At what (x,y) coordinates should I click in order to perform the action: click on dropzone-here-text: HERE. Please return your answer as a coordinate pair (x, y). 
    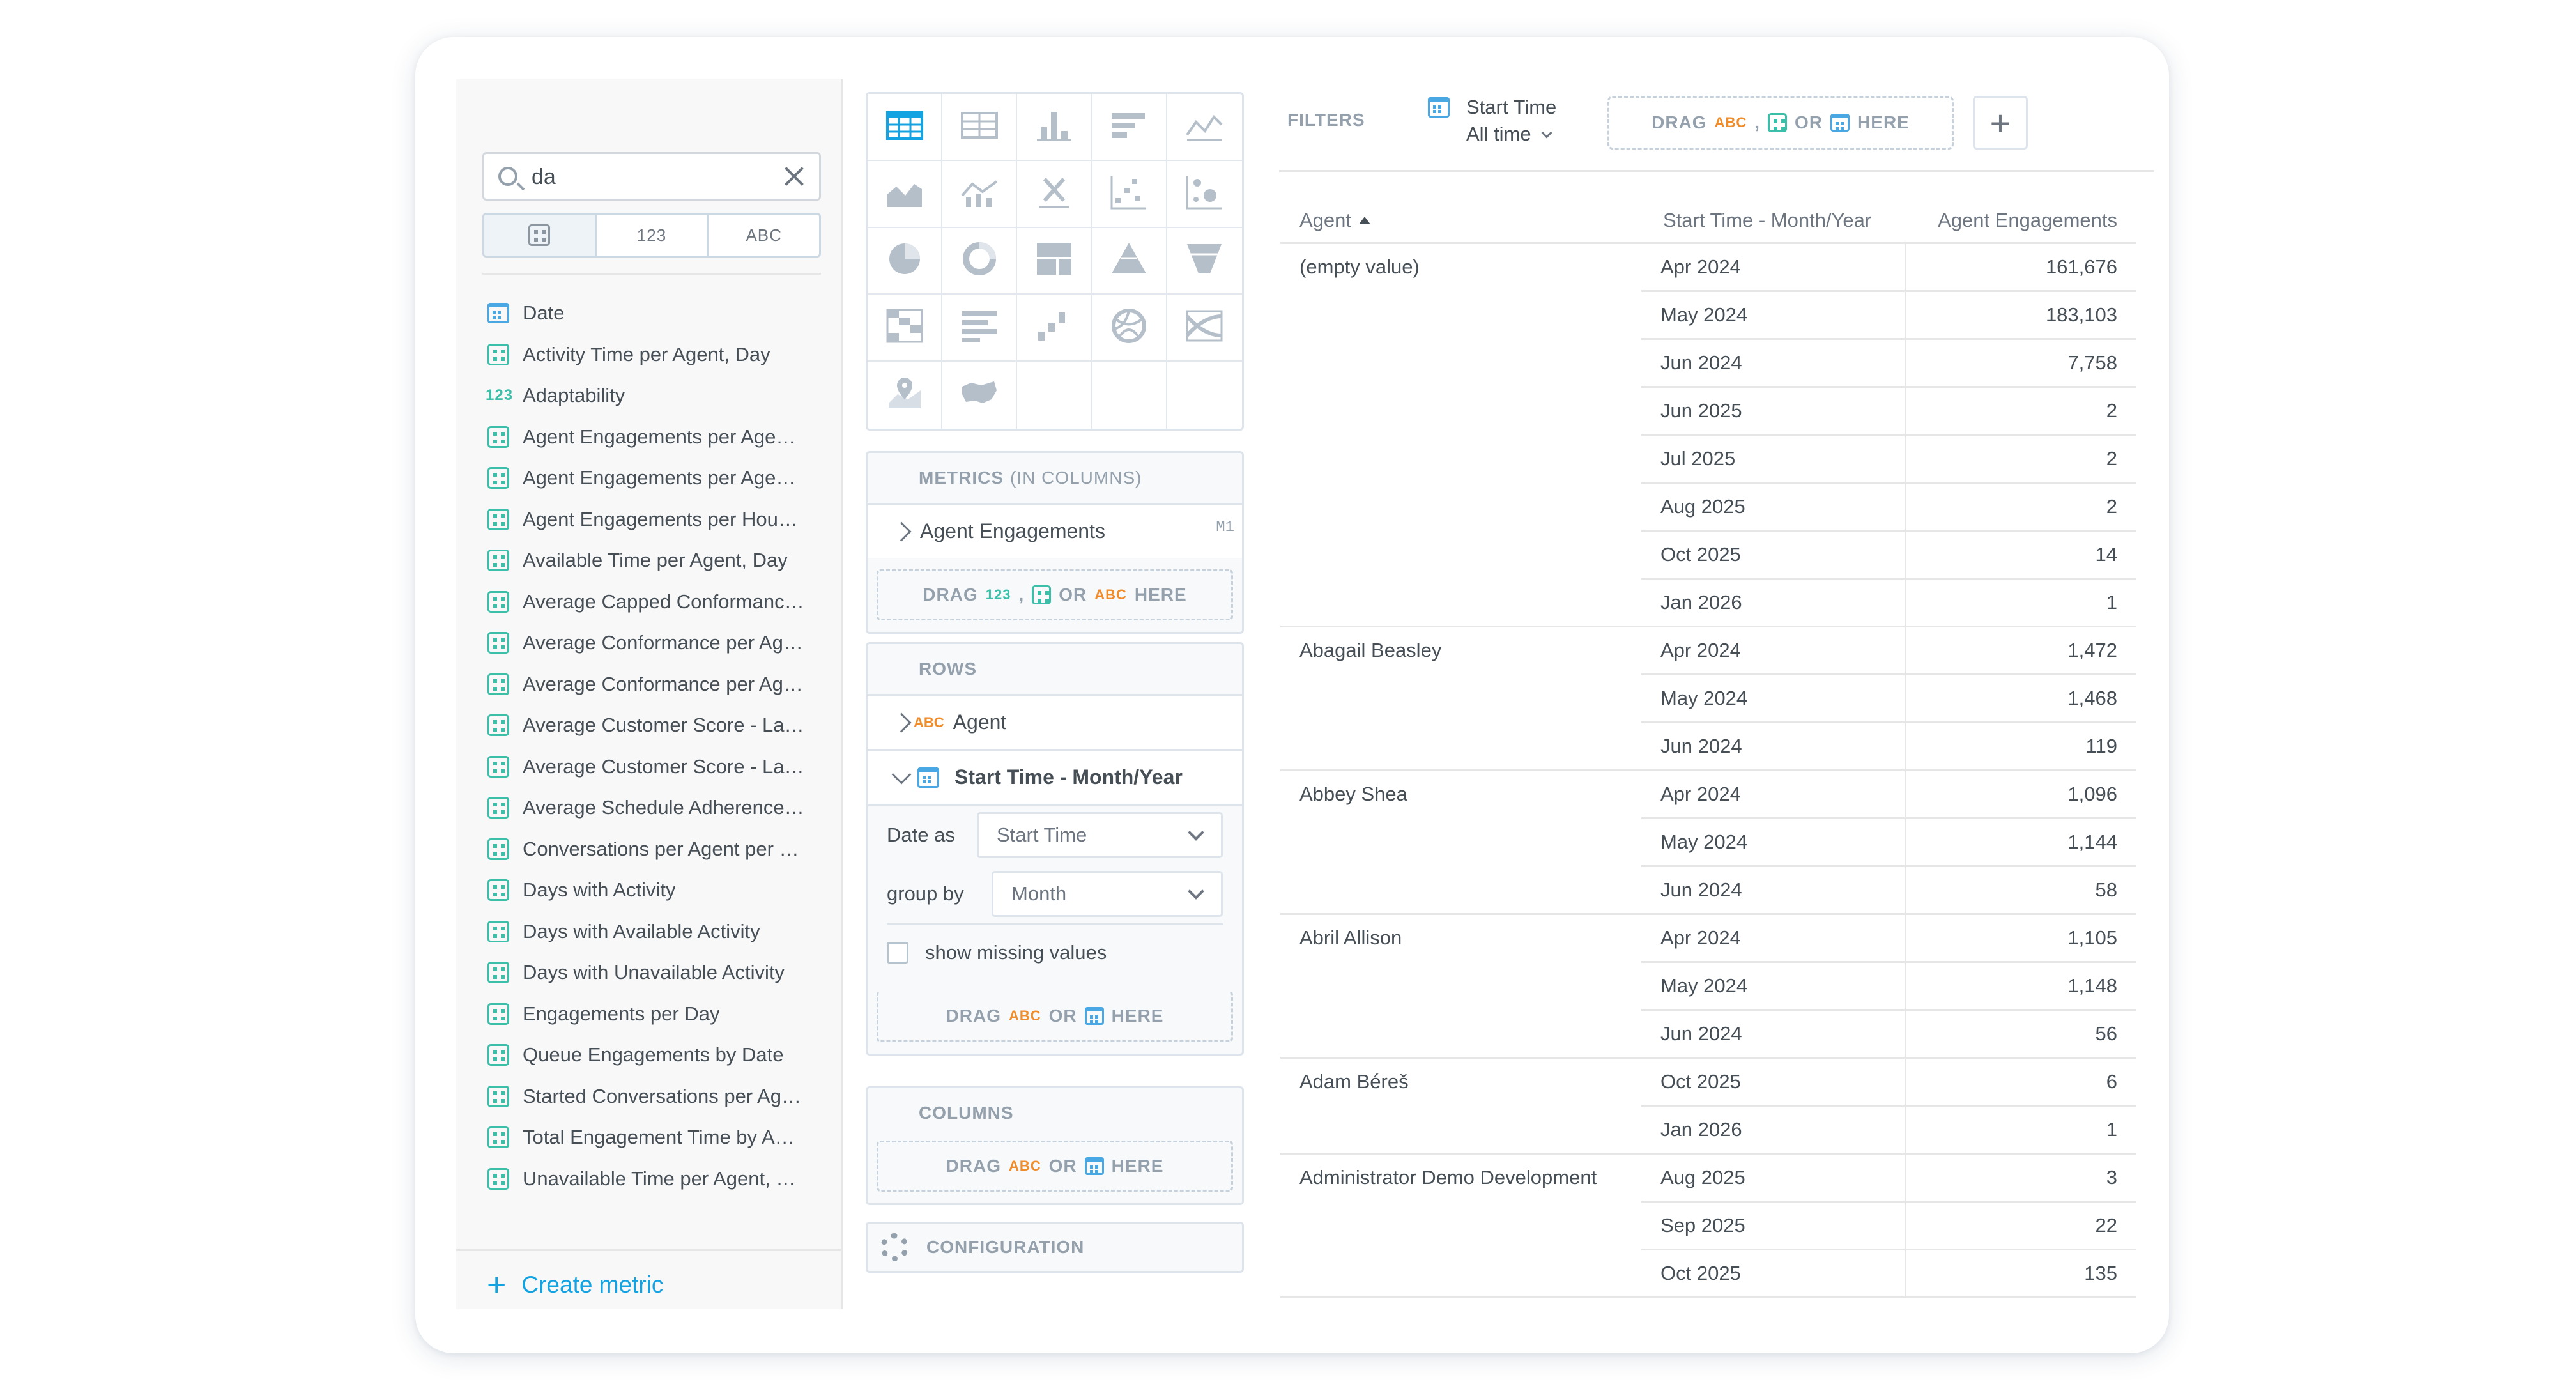
    Looking at the image, I should click on (1137, 1166).